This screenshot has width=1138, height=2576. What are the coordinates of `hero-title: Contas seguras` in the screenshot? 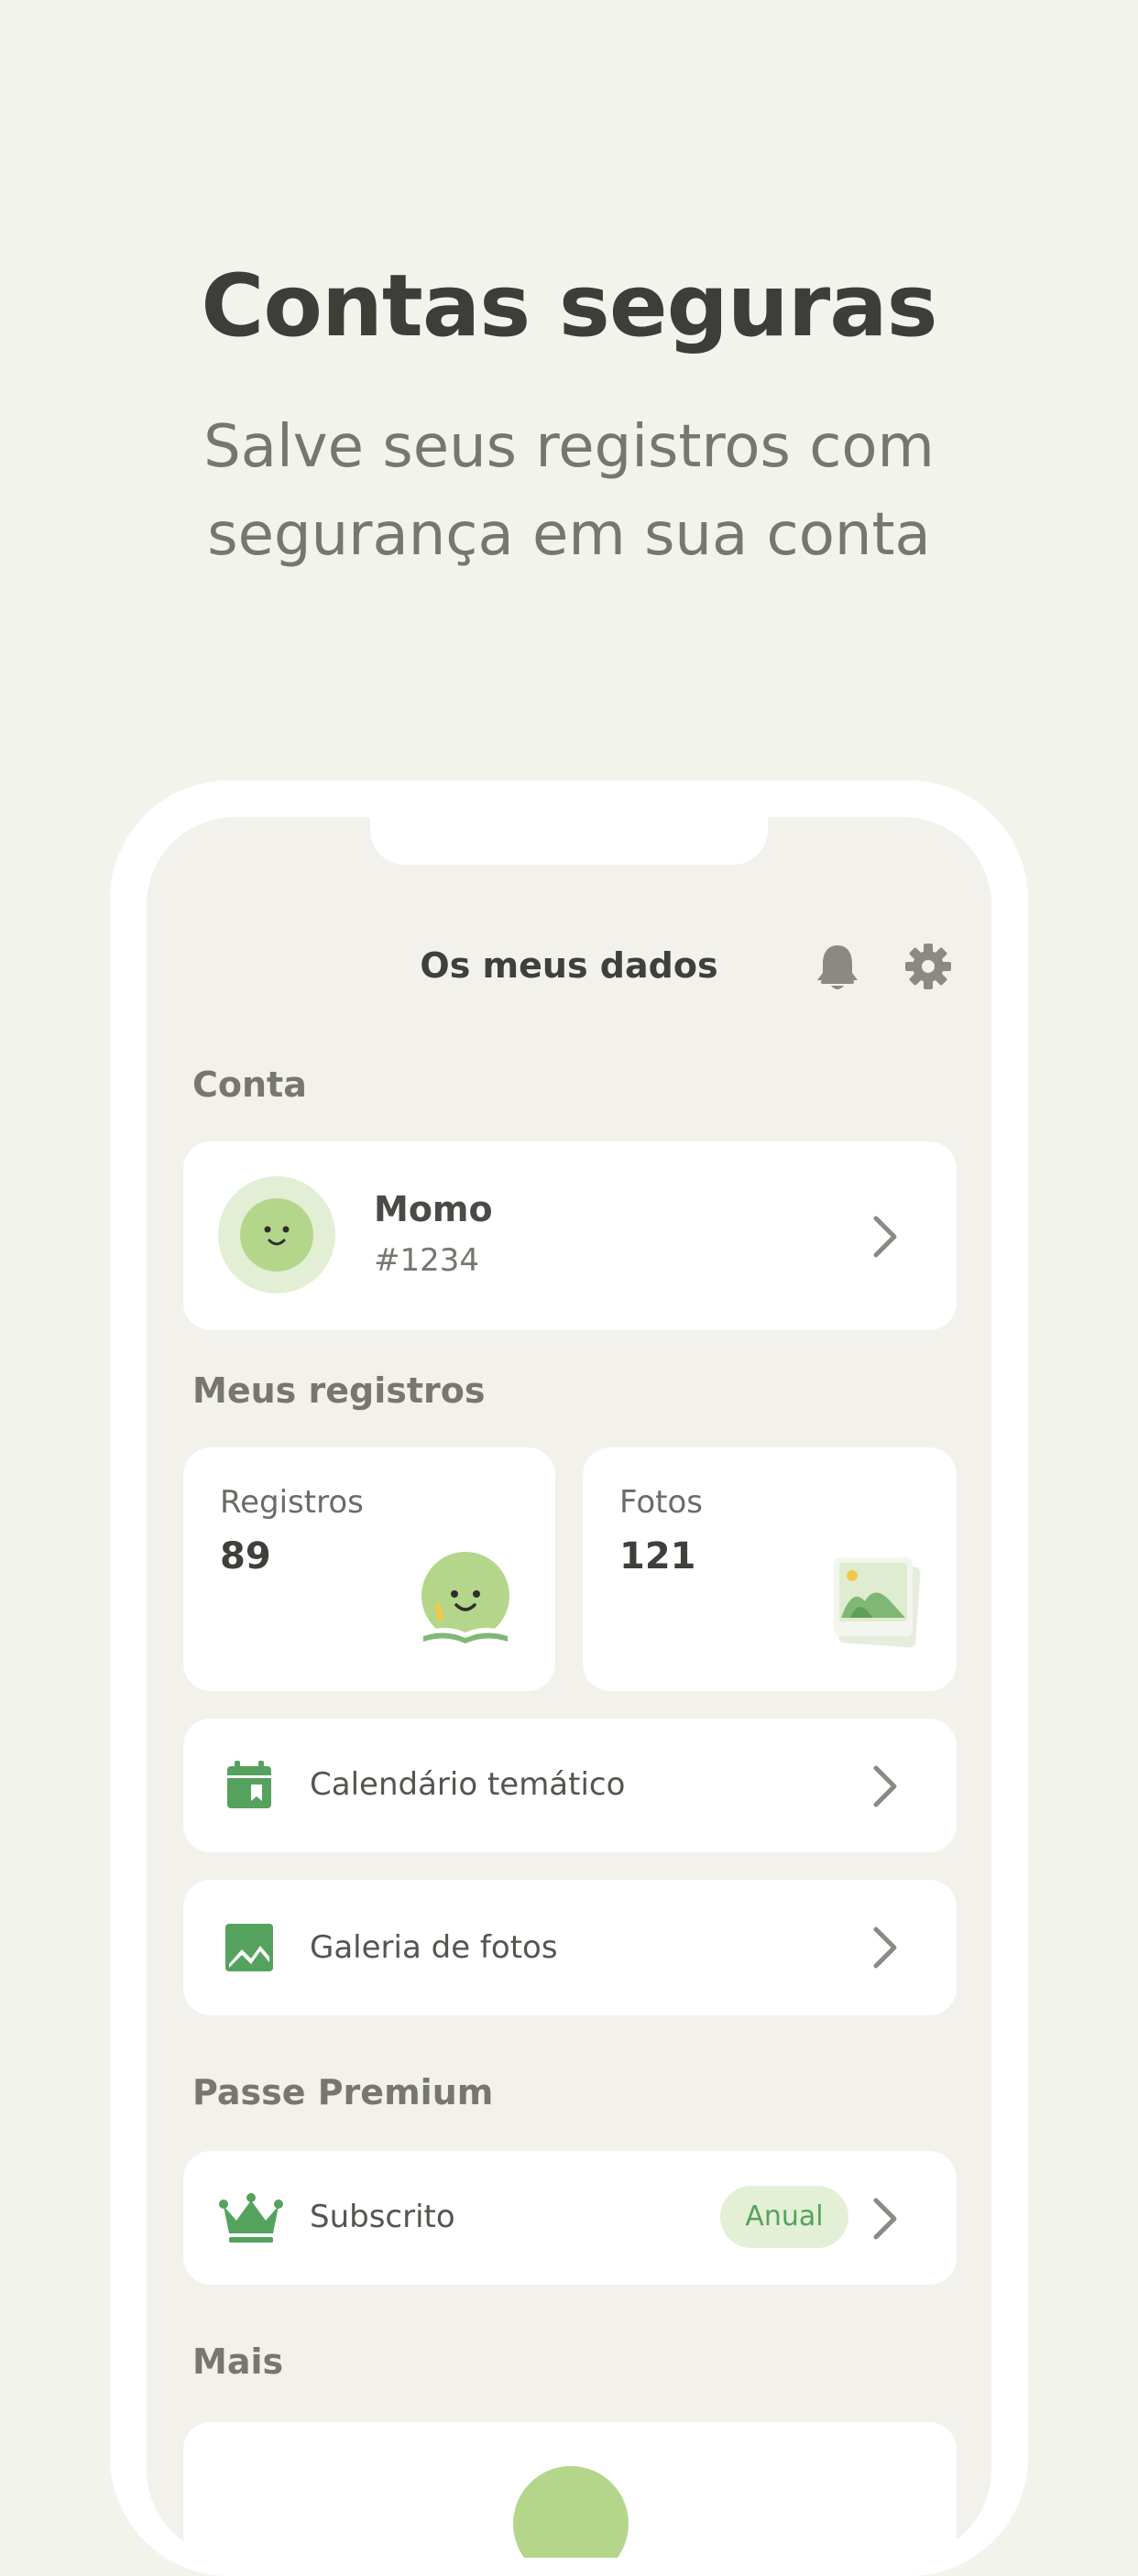 It's located at (569, 306).